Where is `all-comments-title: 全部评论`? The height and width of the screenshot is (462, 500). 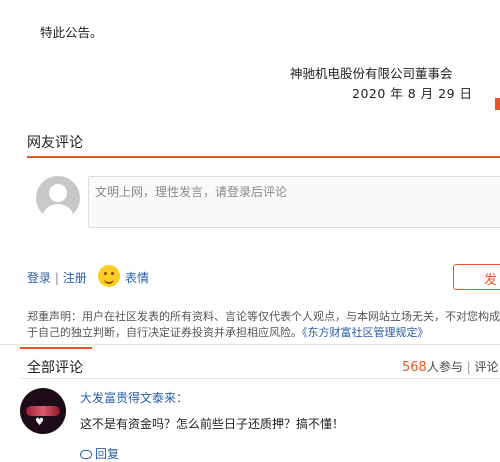 all-comments-title: 全部评论 is located at coordinates (55, 368).